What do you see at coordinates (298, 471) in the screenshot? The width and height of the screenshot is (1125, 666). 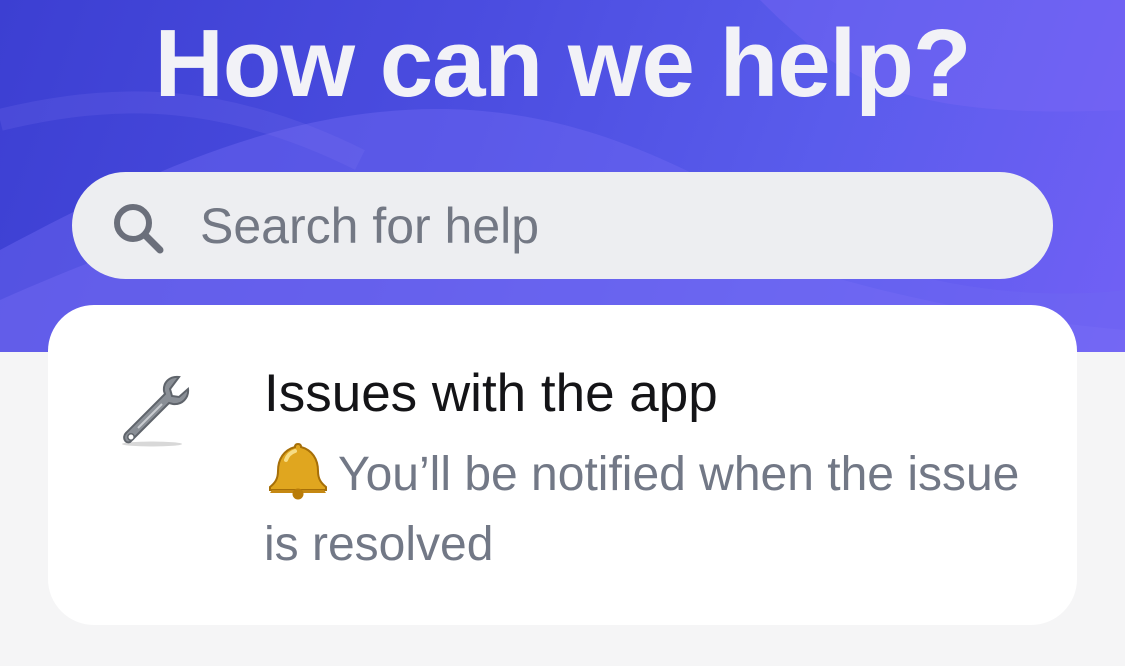 I see `bell-icon` at bounding box center [298, 471].